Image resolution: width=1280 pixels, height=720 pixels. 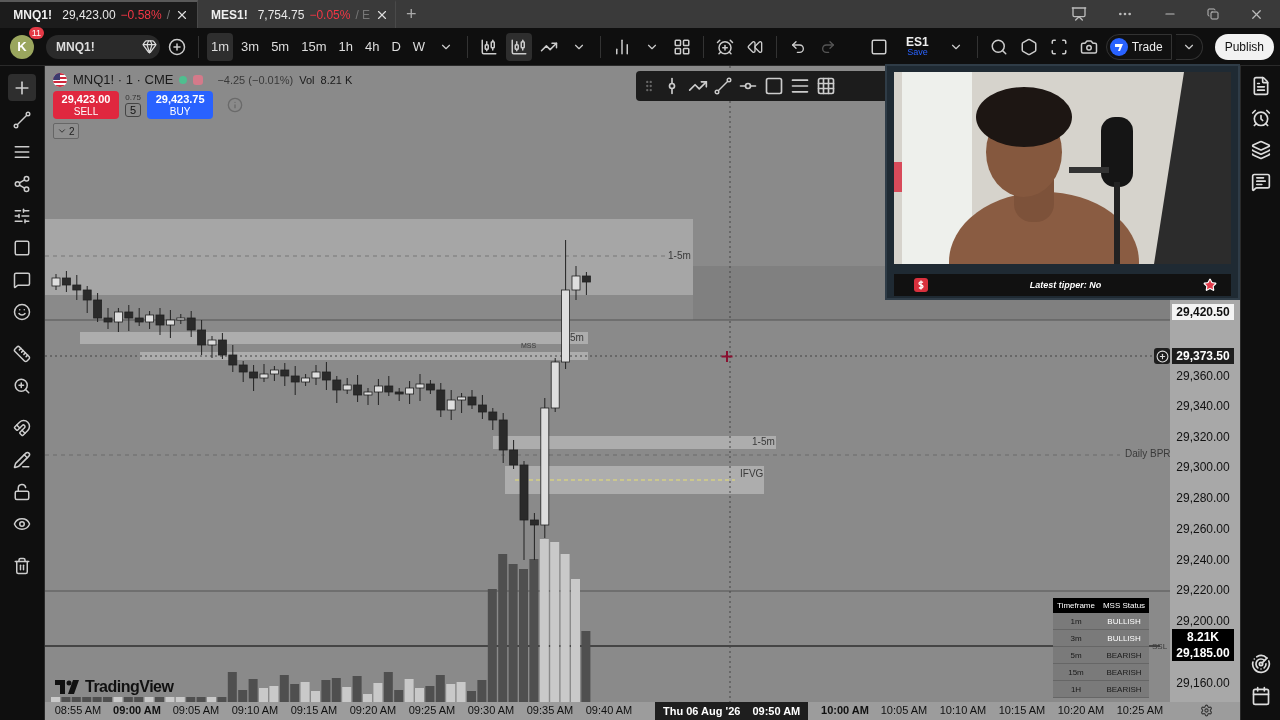 I want to click on table-cell-text: 3m, so click(x=1076, y=638).